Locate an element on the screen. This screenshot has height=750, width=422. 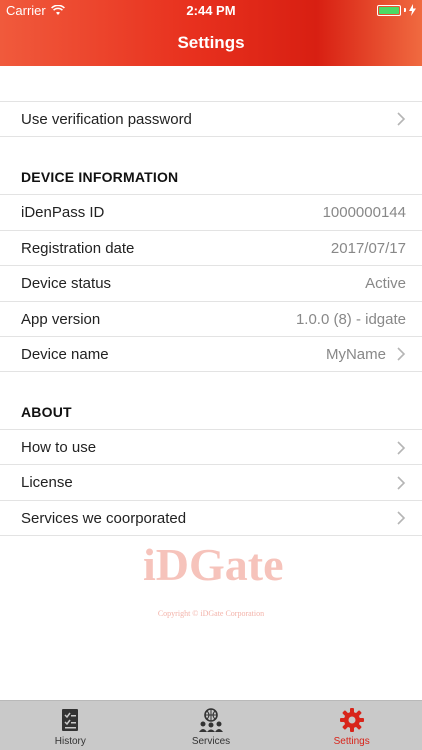
battery-fill is located at coordinates (389, 10).